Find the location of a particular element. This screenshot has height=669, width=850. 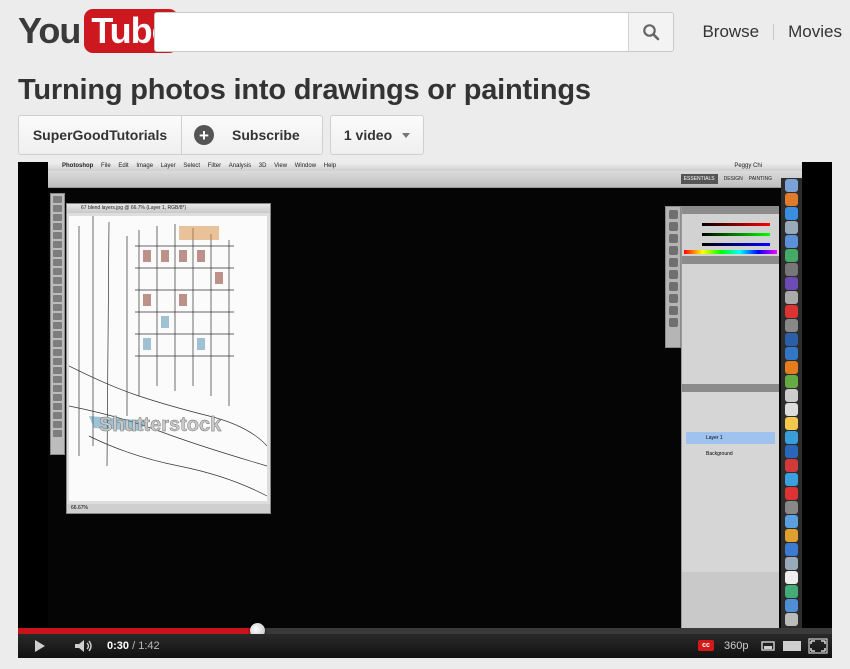

nav-divider is located at coordinates (774, 32).